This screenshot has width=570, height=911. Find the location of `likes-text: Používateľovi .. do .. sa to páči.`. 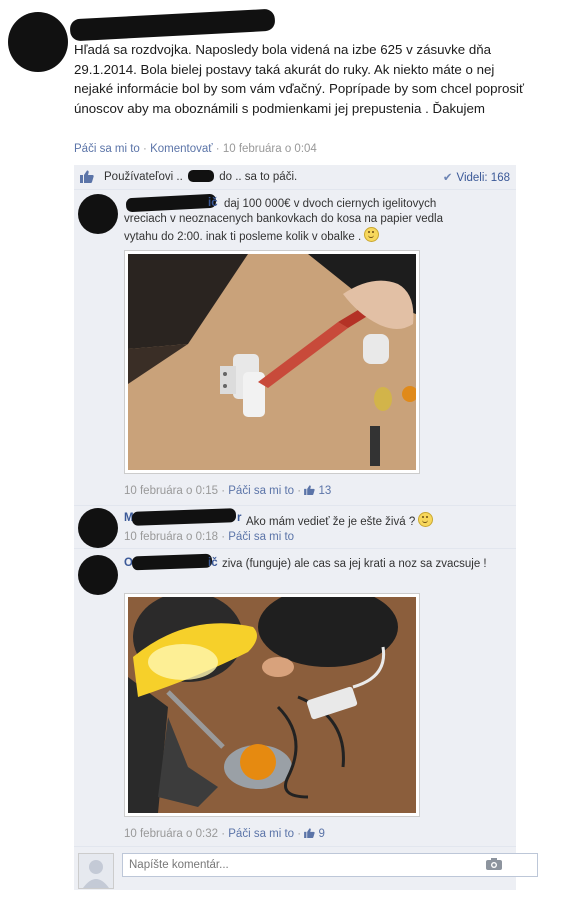

likes-text: Používateľovi .. do .. sa to páči. is located at coordinates (200, 176).